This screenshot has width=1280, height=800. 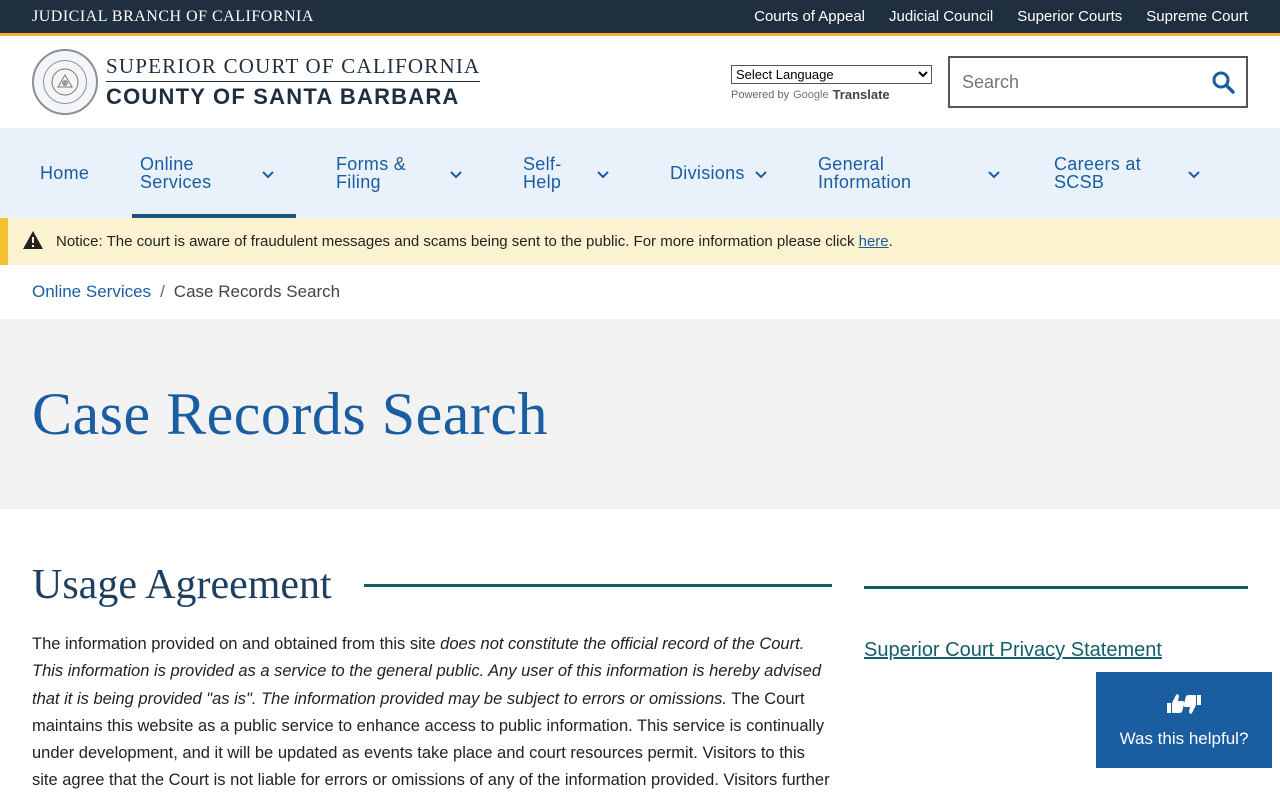 I want to click on privacy-statement-link: Superior Court Privacy Statement, so click(x=1056, y=650).